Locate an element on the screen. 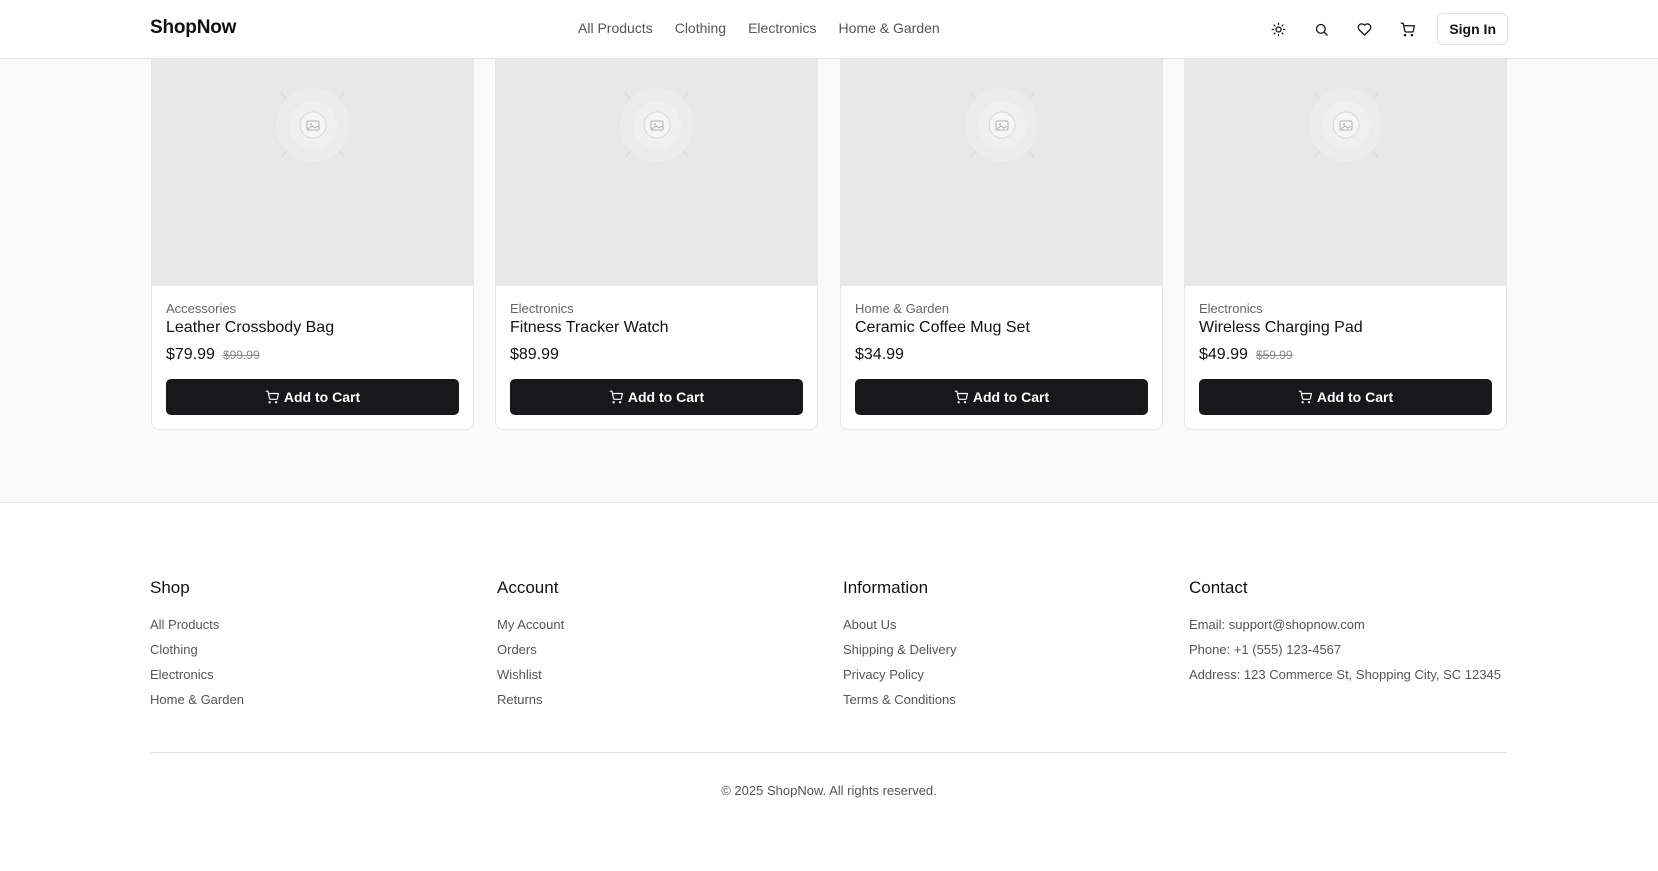 The image size is (1658, 871). theme-toggle-button is located at coordinates (1278, 29).